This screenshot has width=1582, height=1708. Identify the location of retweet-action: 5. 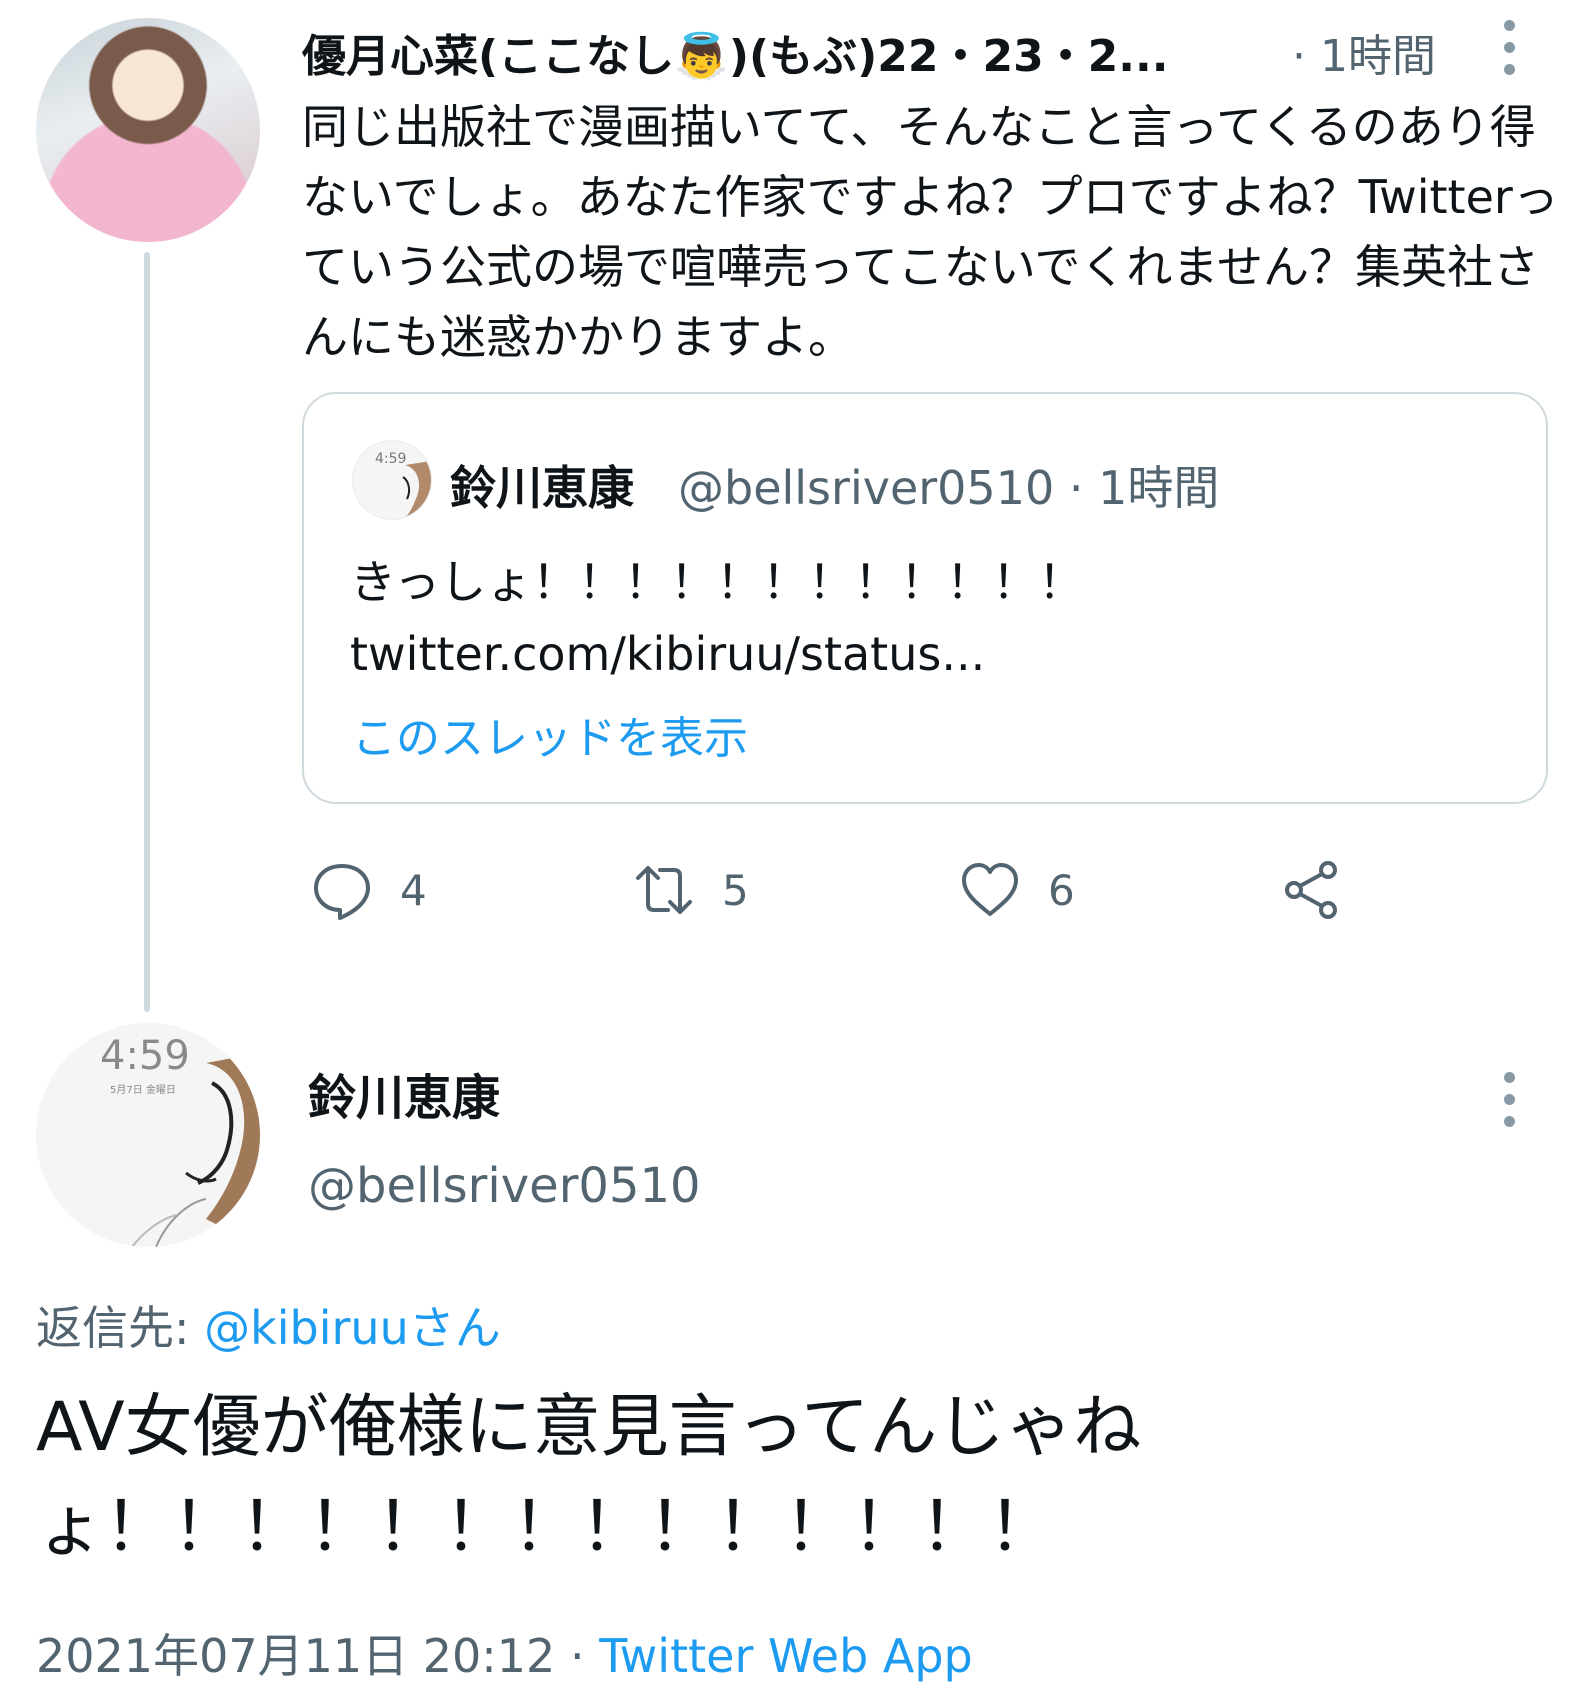
(690, 890).